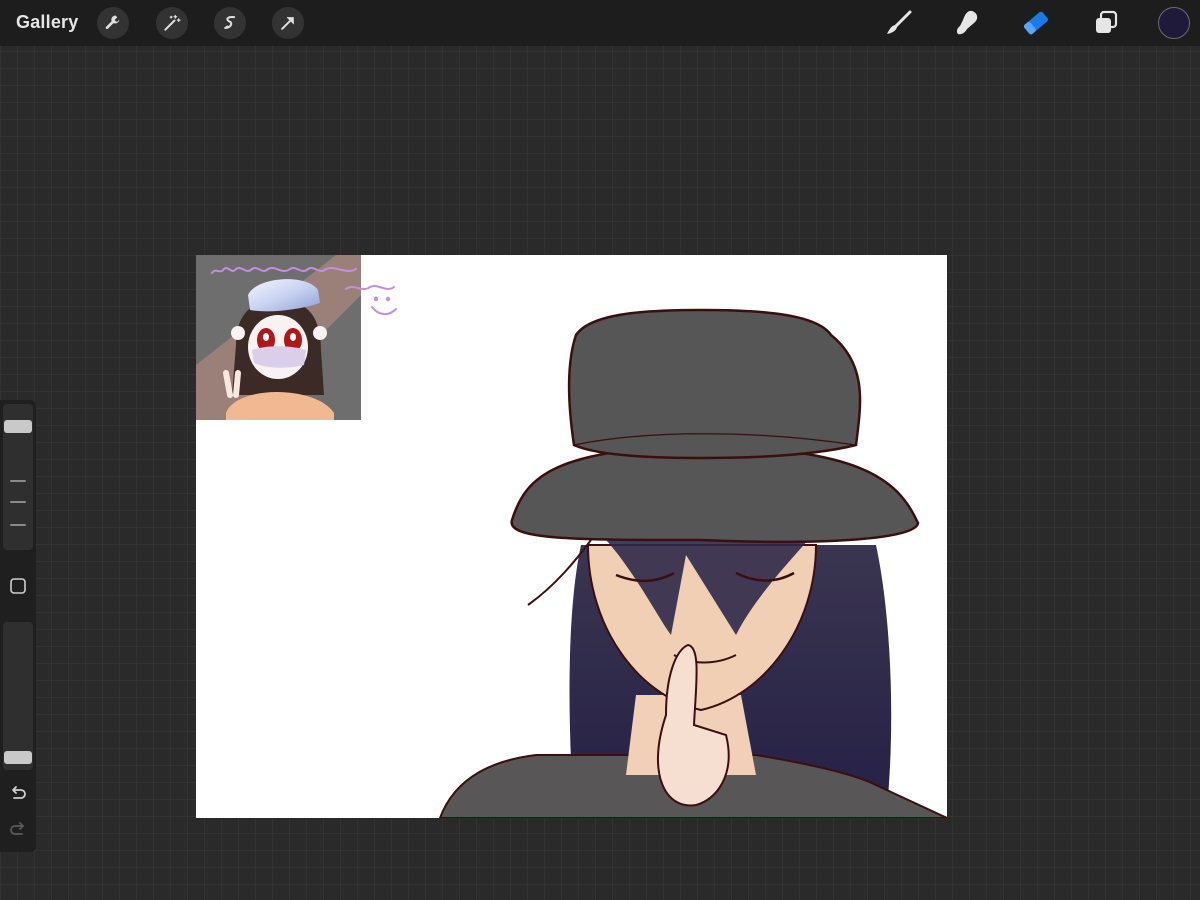 The width and height of the screenshot is (1200, 900). I want to click on brush-icon, so click(899, 23).